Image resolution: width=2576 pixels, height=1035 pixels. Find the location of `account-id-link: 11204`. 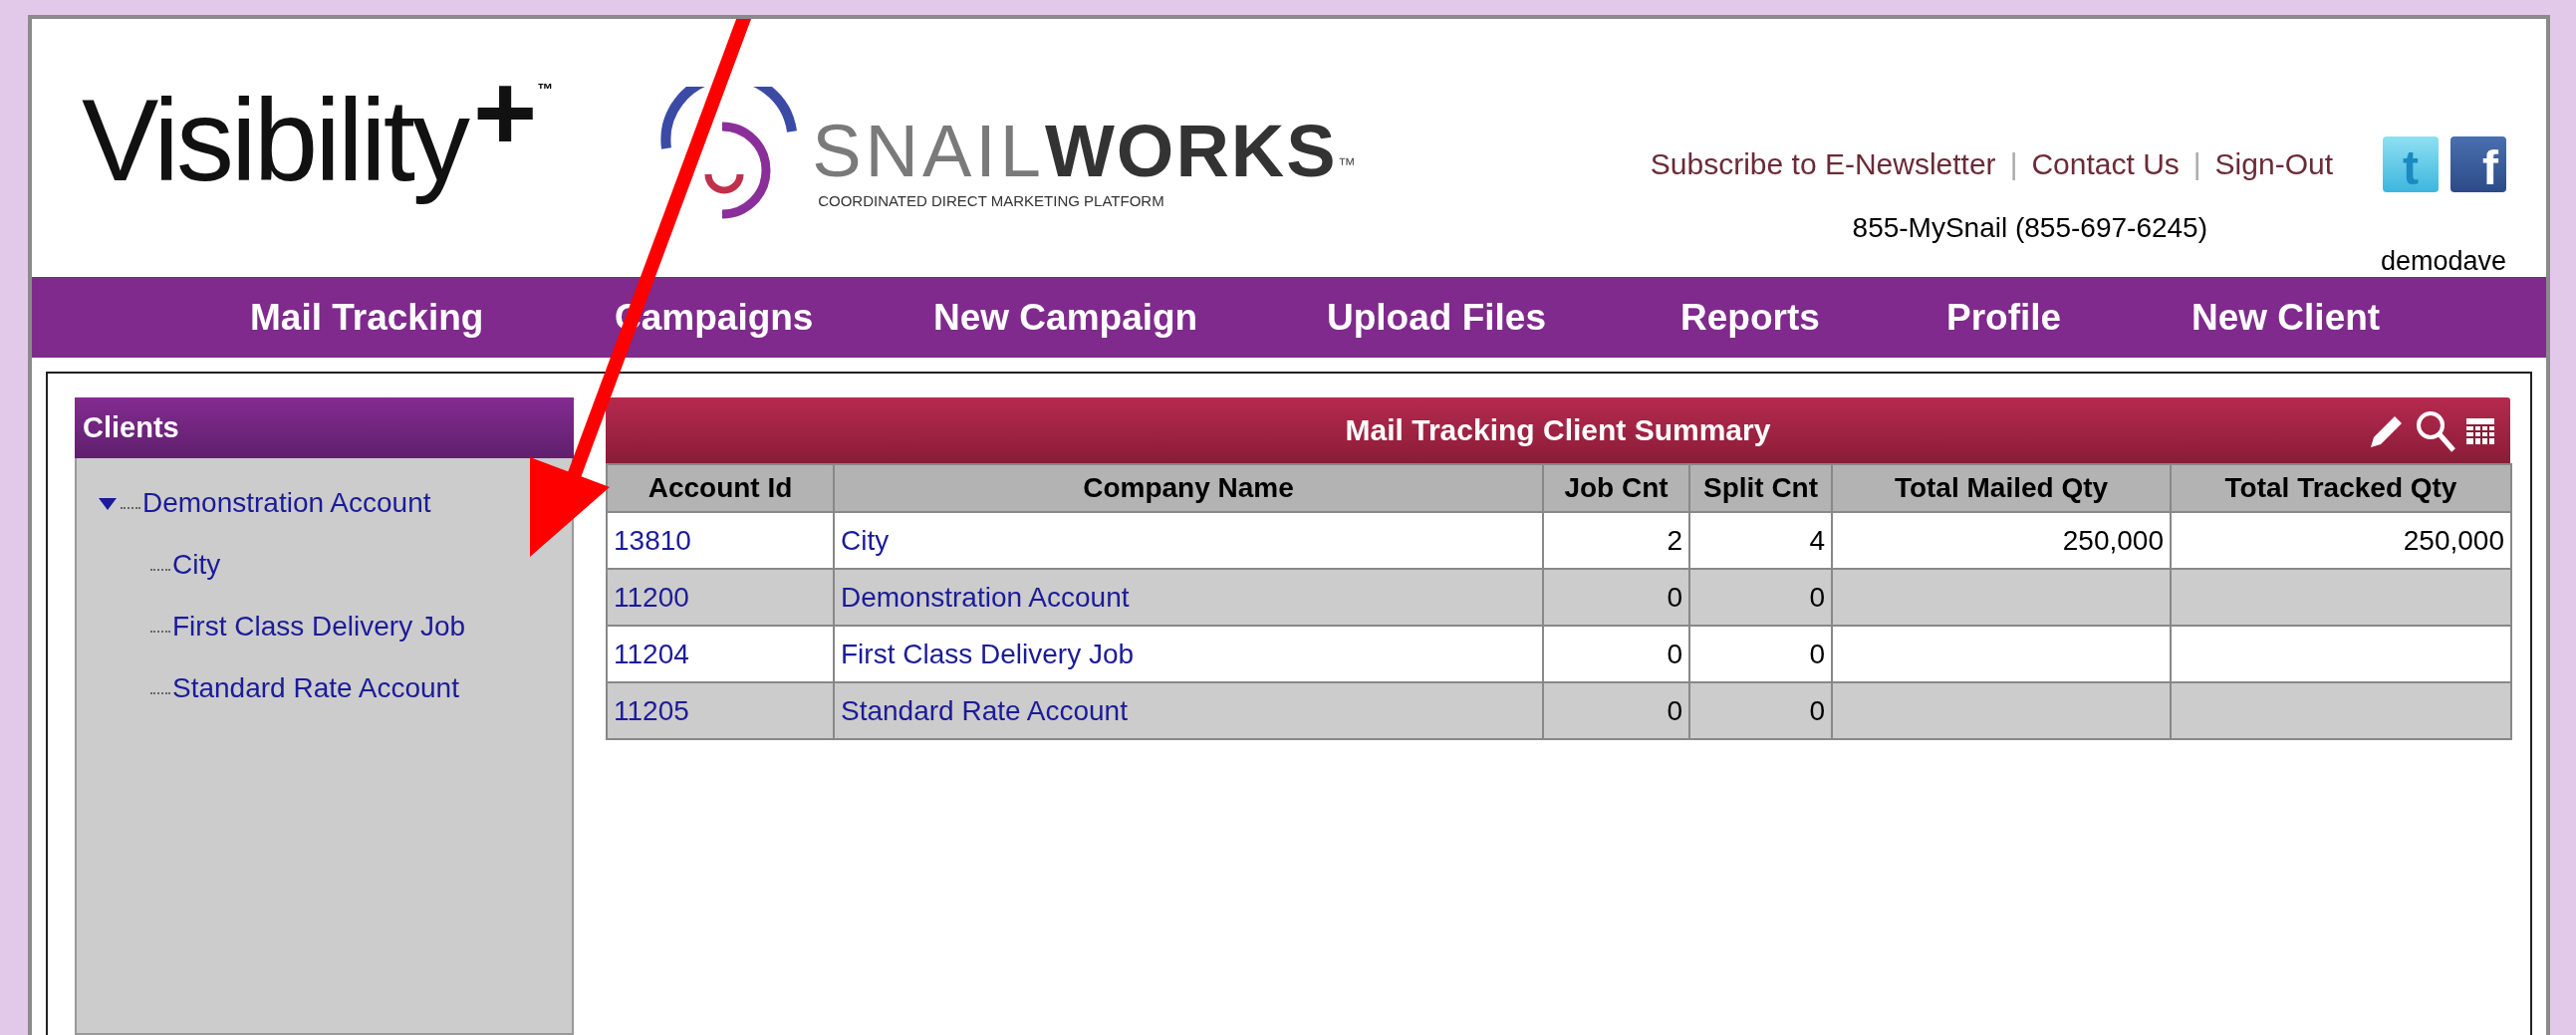

account-id-link: 11204 is located at coordinates (720, 654).